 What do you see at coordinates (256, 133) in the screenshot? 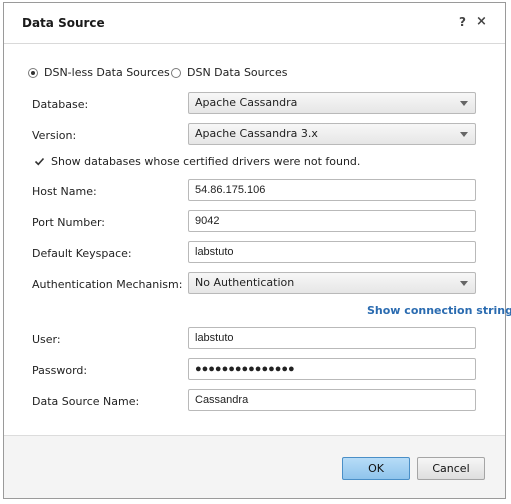
I see `version-select-value: Apache Cassandra 3.x` at bounding box center [256, 133].